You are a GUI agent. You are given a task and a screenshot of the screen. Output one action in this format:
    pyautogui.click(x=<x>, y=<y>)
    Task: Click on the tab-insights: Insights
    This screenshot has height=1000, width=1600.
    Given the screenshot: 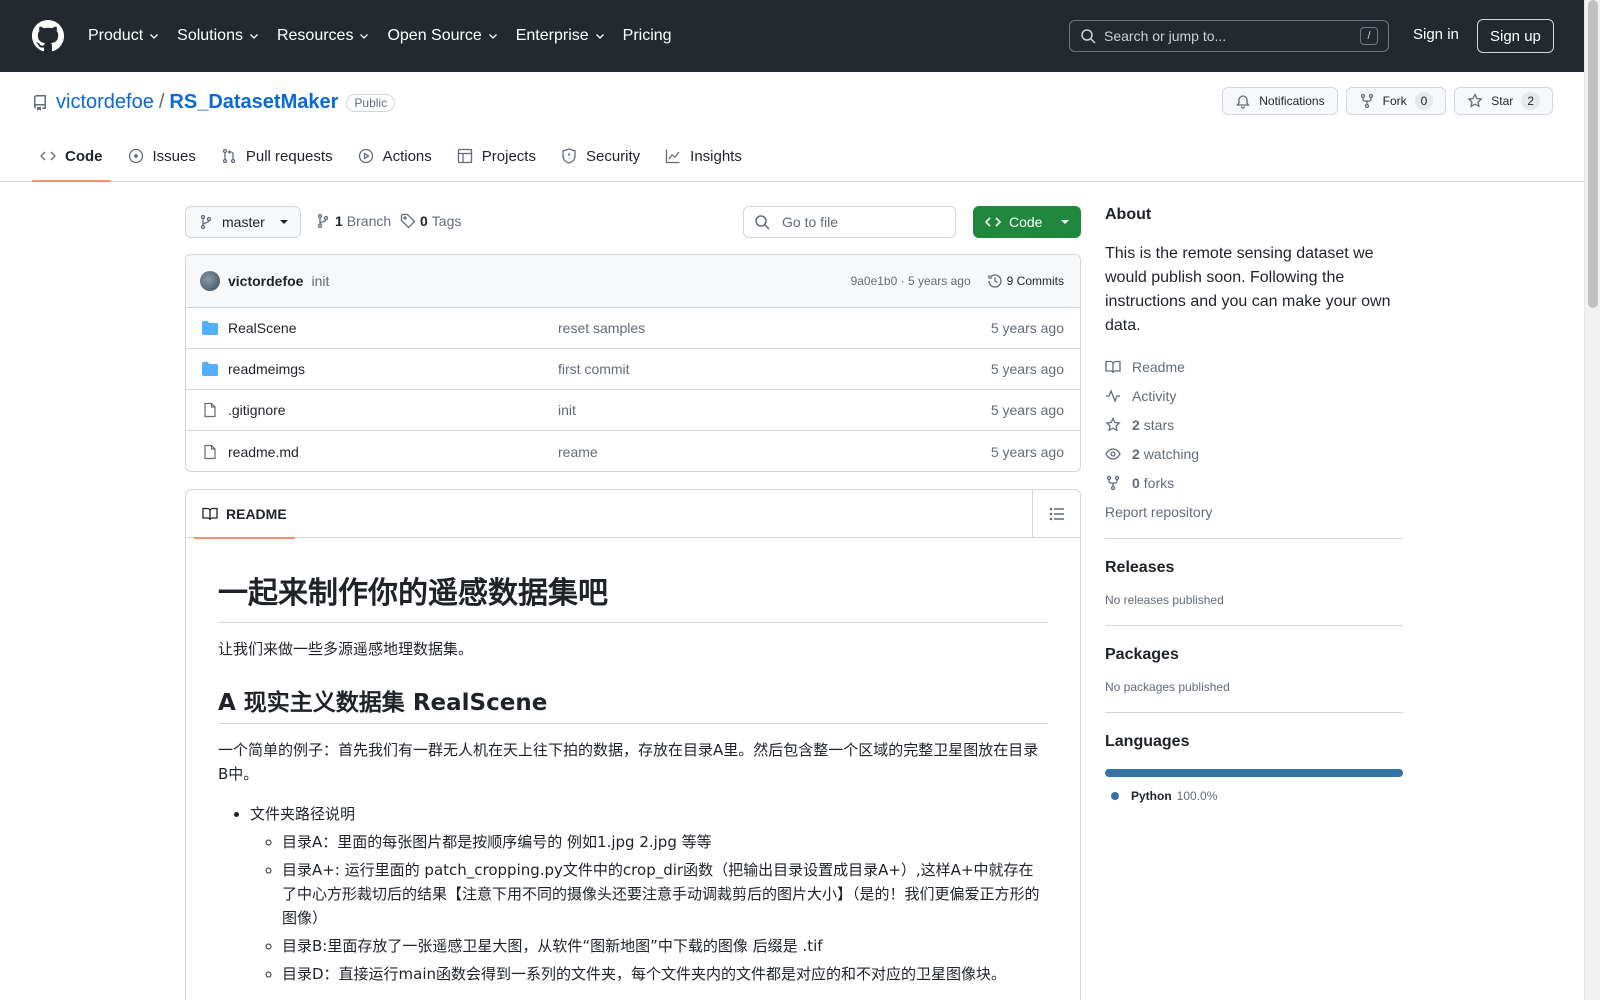 What is the action you would take?
    pyautogui.click(x=703, y=156)
    